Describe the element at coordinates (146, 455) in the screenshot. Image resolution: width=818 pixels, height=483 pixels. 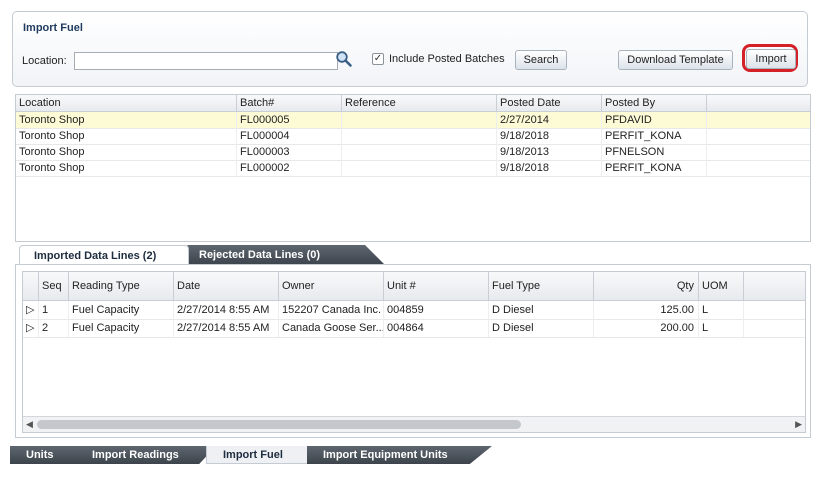
I see `tab-import-readings: Import Readings` at that location.